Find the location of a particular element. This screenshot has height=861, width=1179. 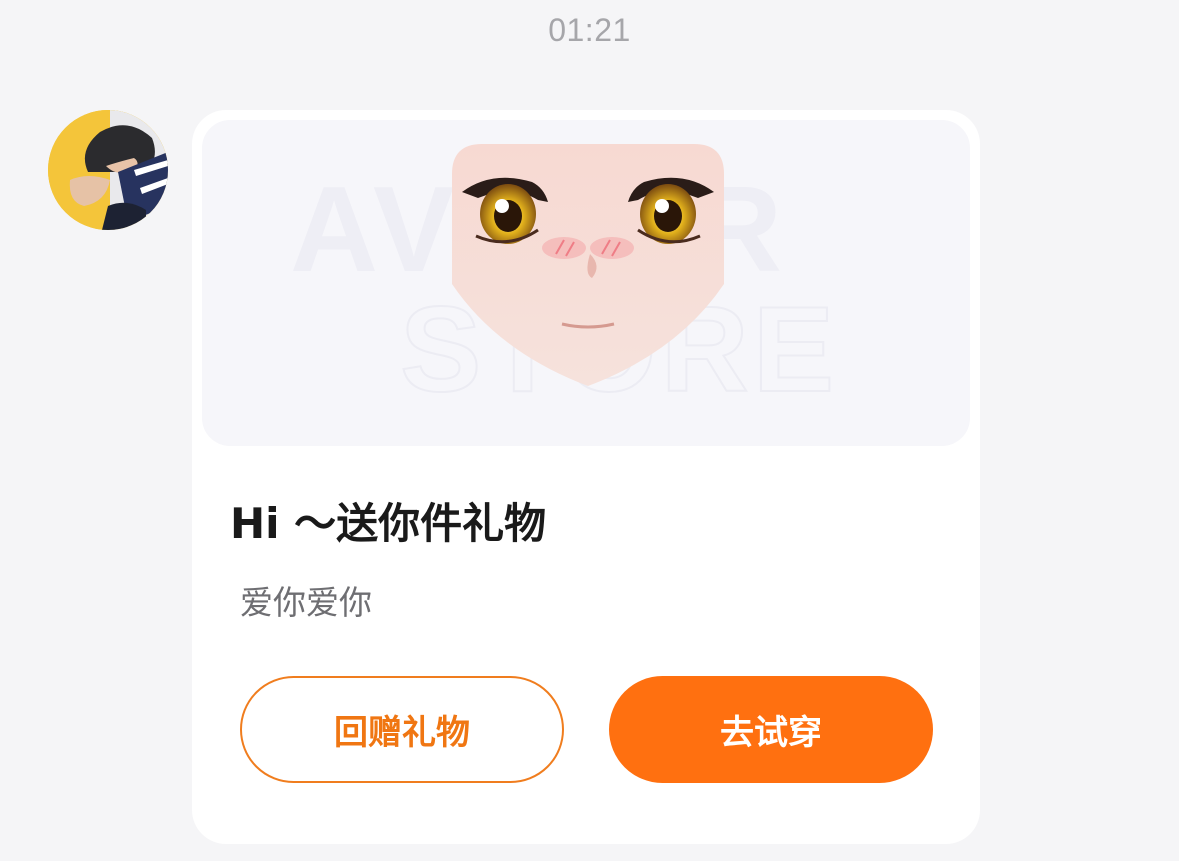

message-timestamp: 01:21 is located at coordinates (589, 30).